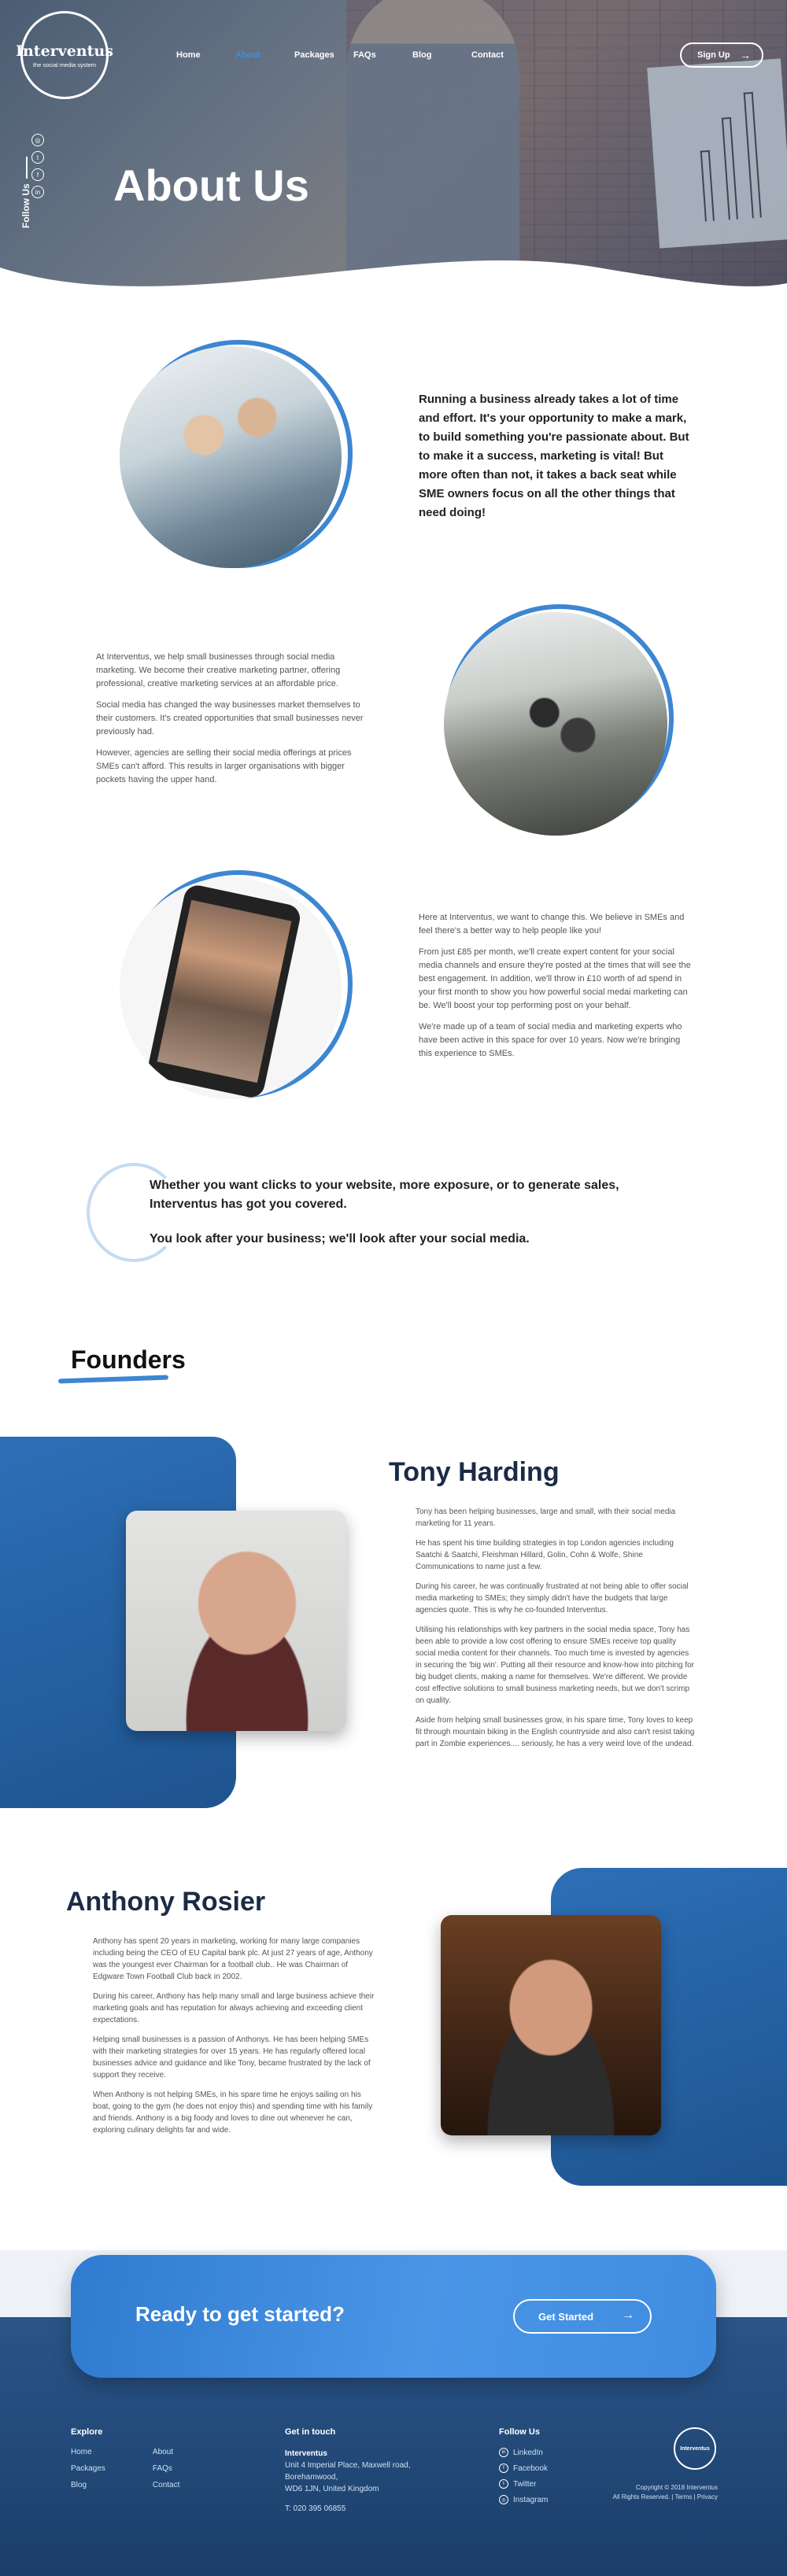  What do you see at coordinates (240, 2314) in the screenshot?
I see `cta-title: Ready to get started?` at bounding box center [240, 2314].